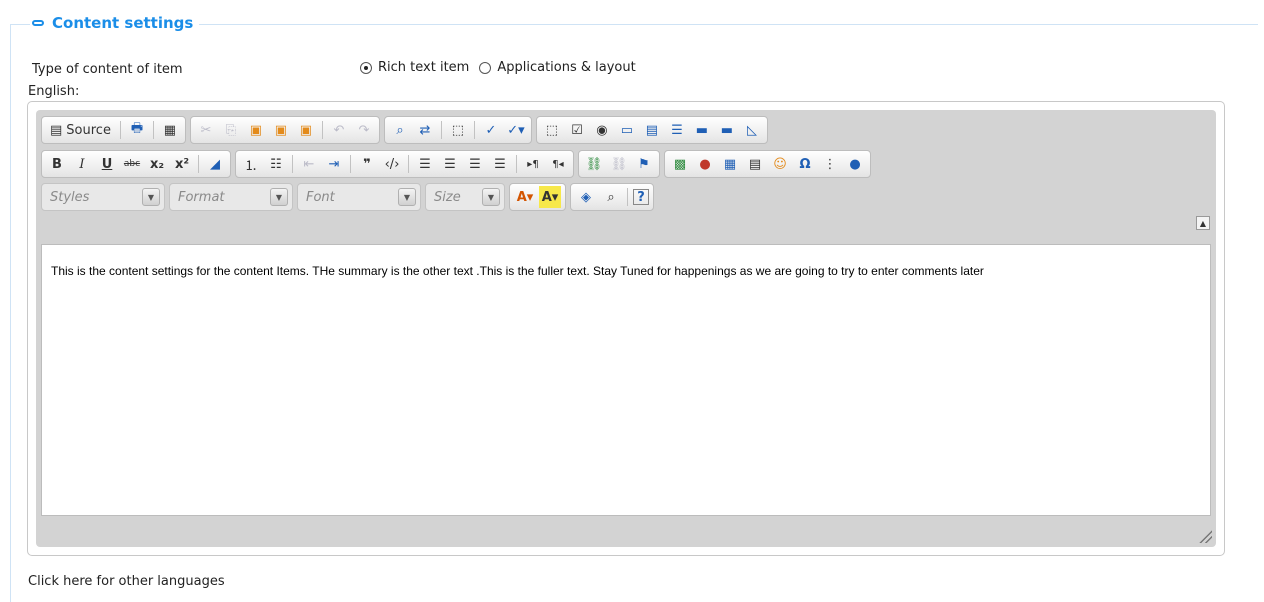 The image size is (1264, 602). Describe the element at coordinates (157, 164) in the screenshot. I see `subscript-icon: x₂` at that location.